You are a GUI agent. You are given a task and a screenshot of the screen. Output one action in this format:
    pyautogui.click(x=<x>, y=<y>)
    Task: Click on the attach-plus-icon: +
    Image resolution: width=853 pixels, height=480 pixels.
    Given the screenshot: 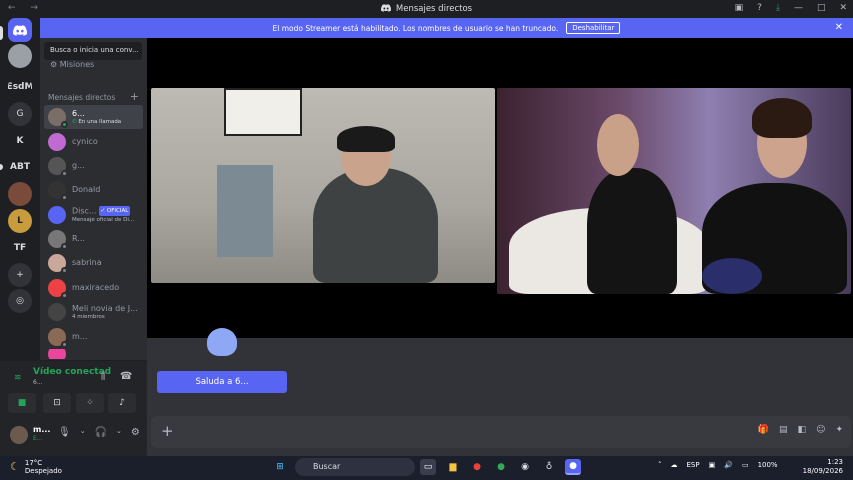 What is the action you would take?
    pyautogui.click(x=167, y=431)
    